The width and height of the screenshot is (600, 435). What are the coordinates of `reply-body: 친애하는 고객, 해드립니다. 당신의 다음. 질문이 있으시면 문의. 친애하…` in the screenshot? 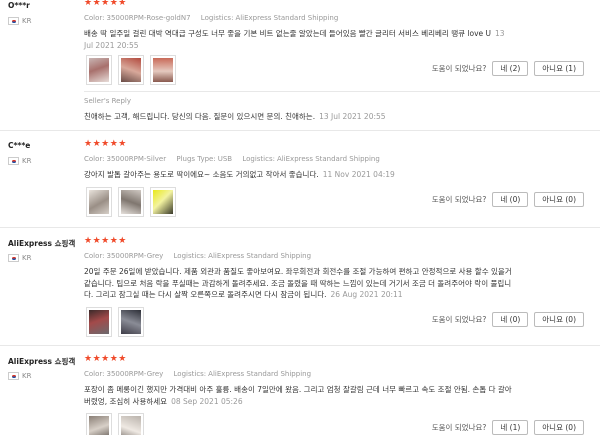 It's located at (200, 116).